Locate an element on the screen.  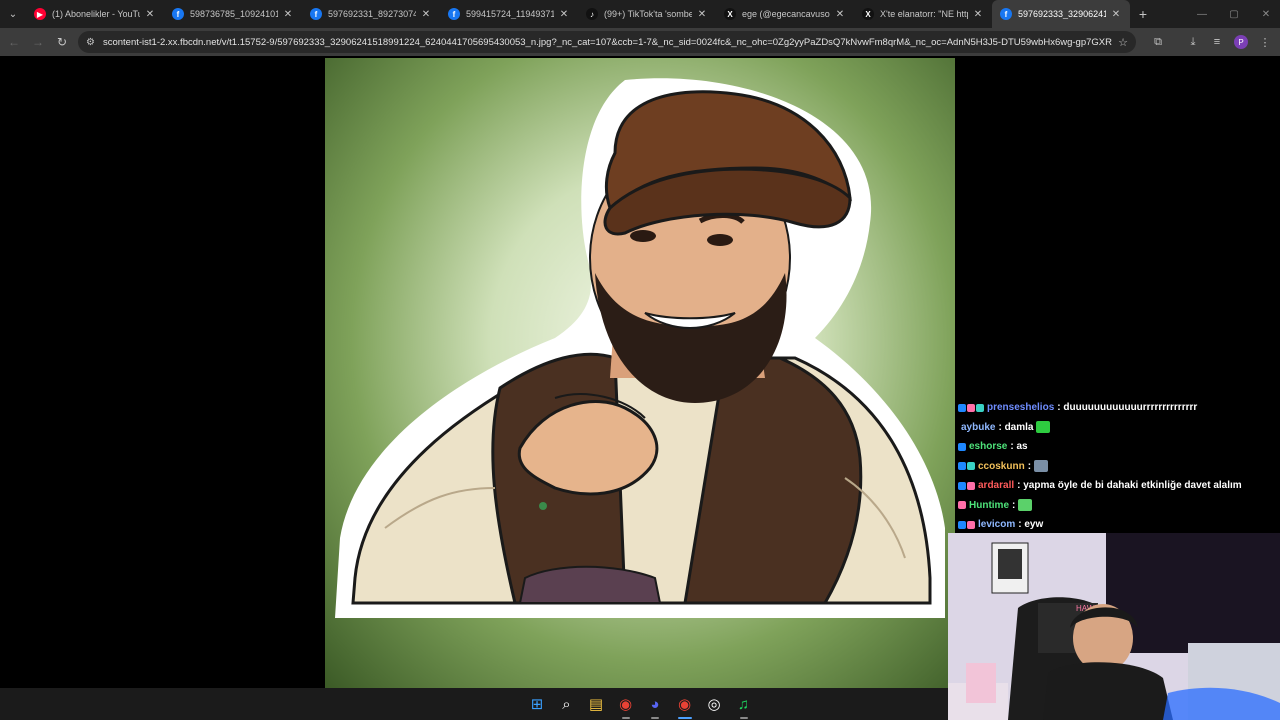
browser-tab: f 599415724_1194937102658 ✕ is located at coordinates (509, 14).